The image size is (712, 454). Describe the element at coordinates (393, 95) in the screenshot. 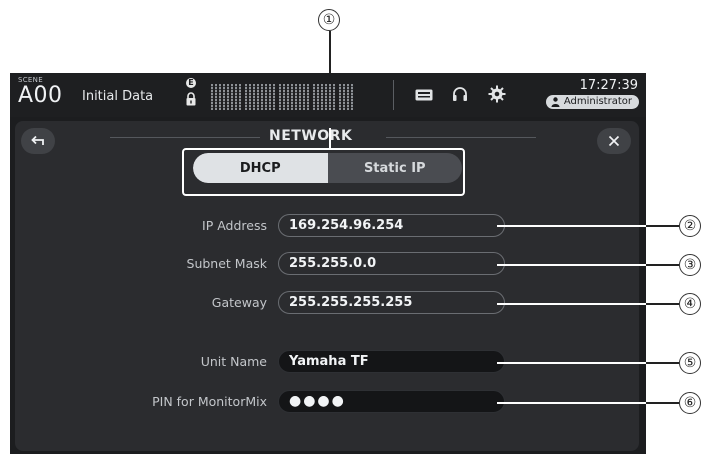

I see `divider` at that location.